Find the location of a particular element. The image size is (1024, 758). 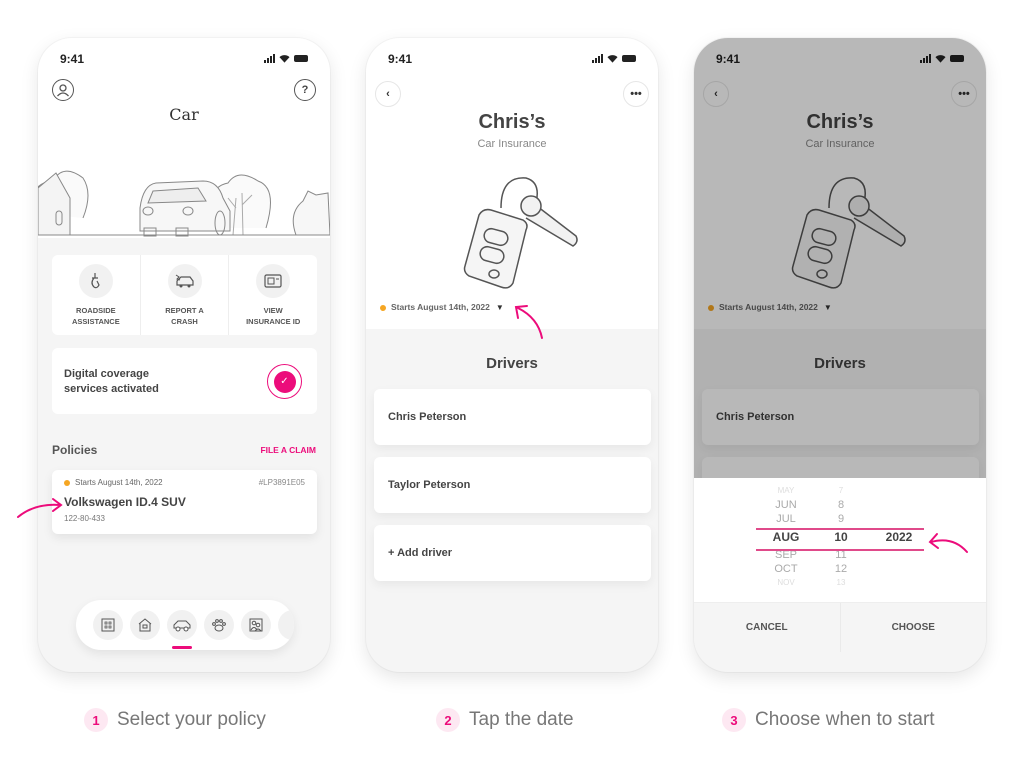

family-icon is located at coordinates (256, 625).